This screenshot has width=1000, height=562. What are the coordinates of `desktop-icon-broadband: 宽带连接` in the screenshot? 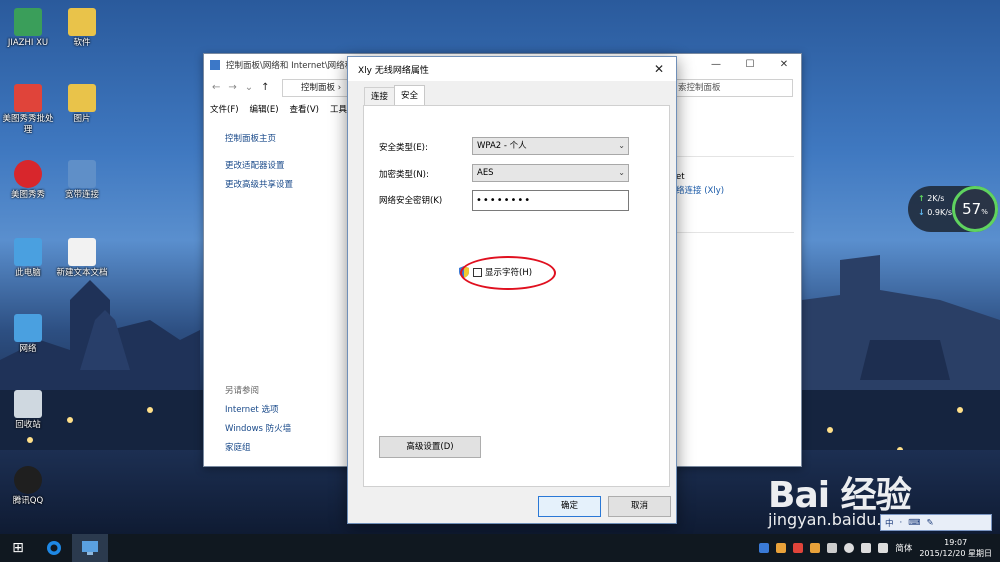 It's located at (82, 180).